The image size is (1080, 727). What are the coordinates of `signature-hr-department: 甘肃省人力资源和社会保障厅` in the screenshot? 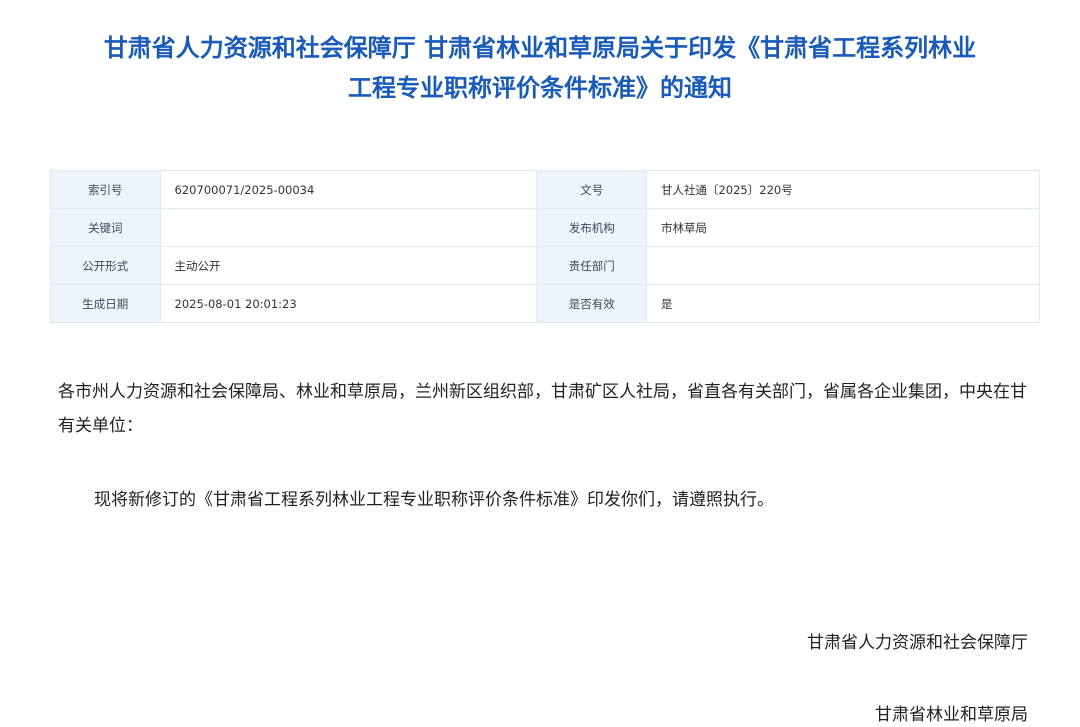 It's located at (917, 643).